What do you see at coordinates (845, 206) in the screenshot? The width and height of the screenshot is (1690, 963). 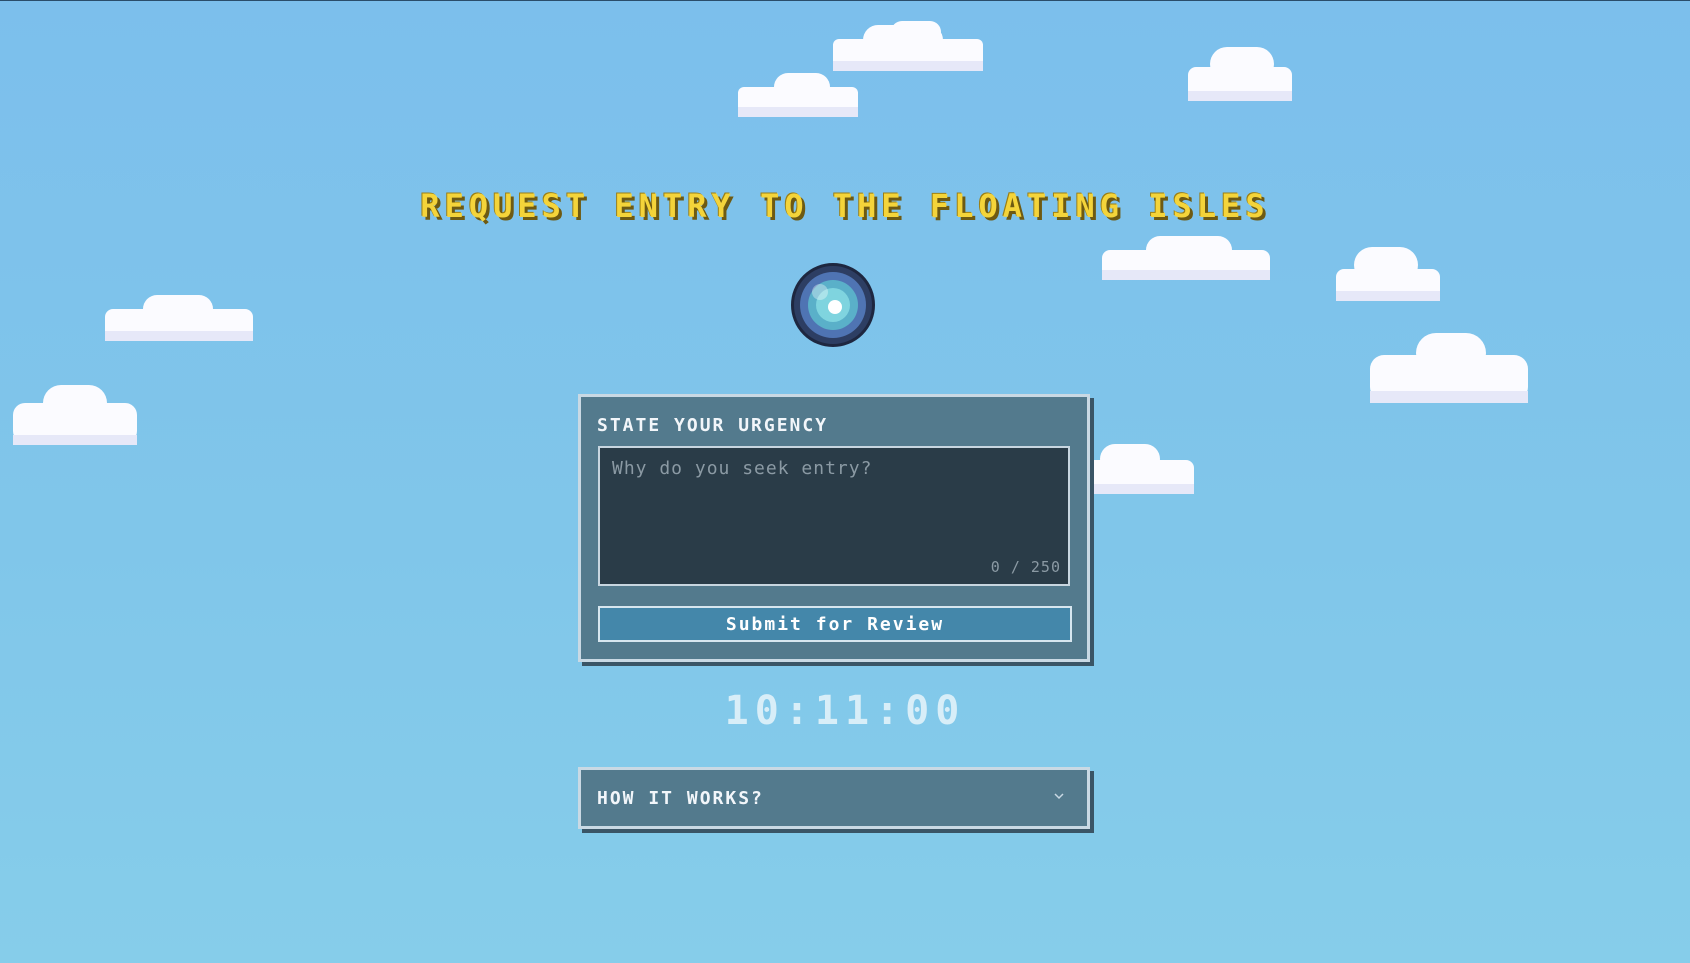 I see `page-title: REQUEST ENTRY TO THE FLOATING ISLES` at bounding box center [845, 206].